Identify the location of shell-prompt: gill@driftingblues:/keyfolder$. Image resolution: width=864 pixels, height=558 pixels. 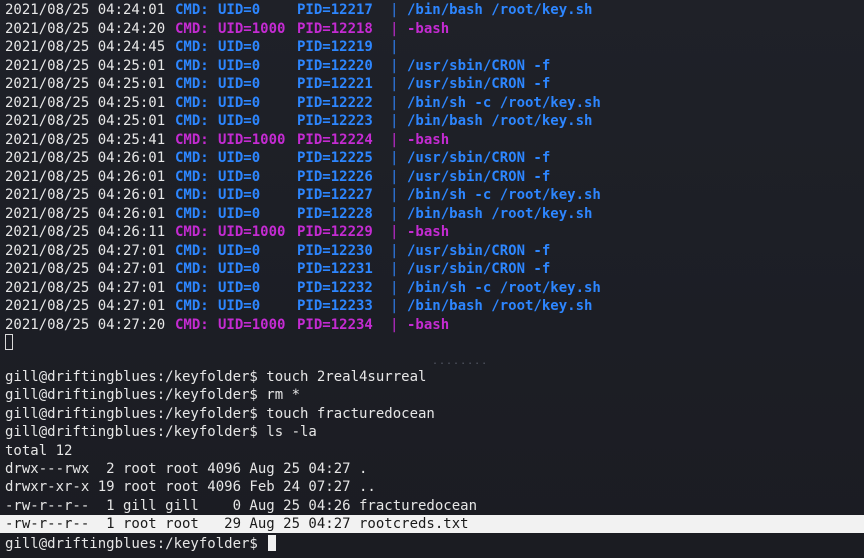
(136, 543).